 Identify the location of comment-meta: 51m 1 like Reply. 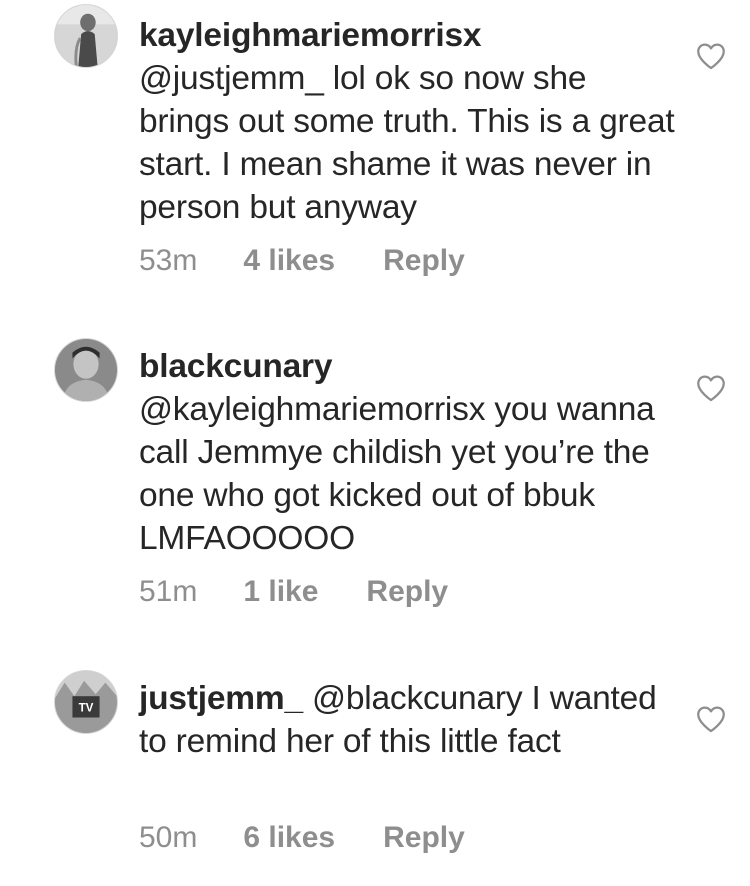
(293, 592).